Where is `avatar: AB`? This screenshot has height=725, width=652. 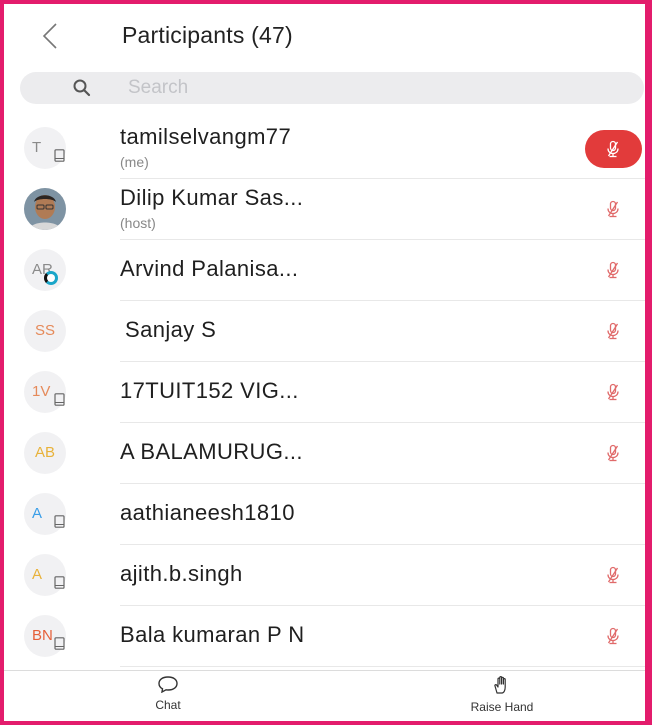
avatar: AB is located at coordinates (45, 453).